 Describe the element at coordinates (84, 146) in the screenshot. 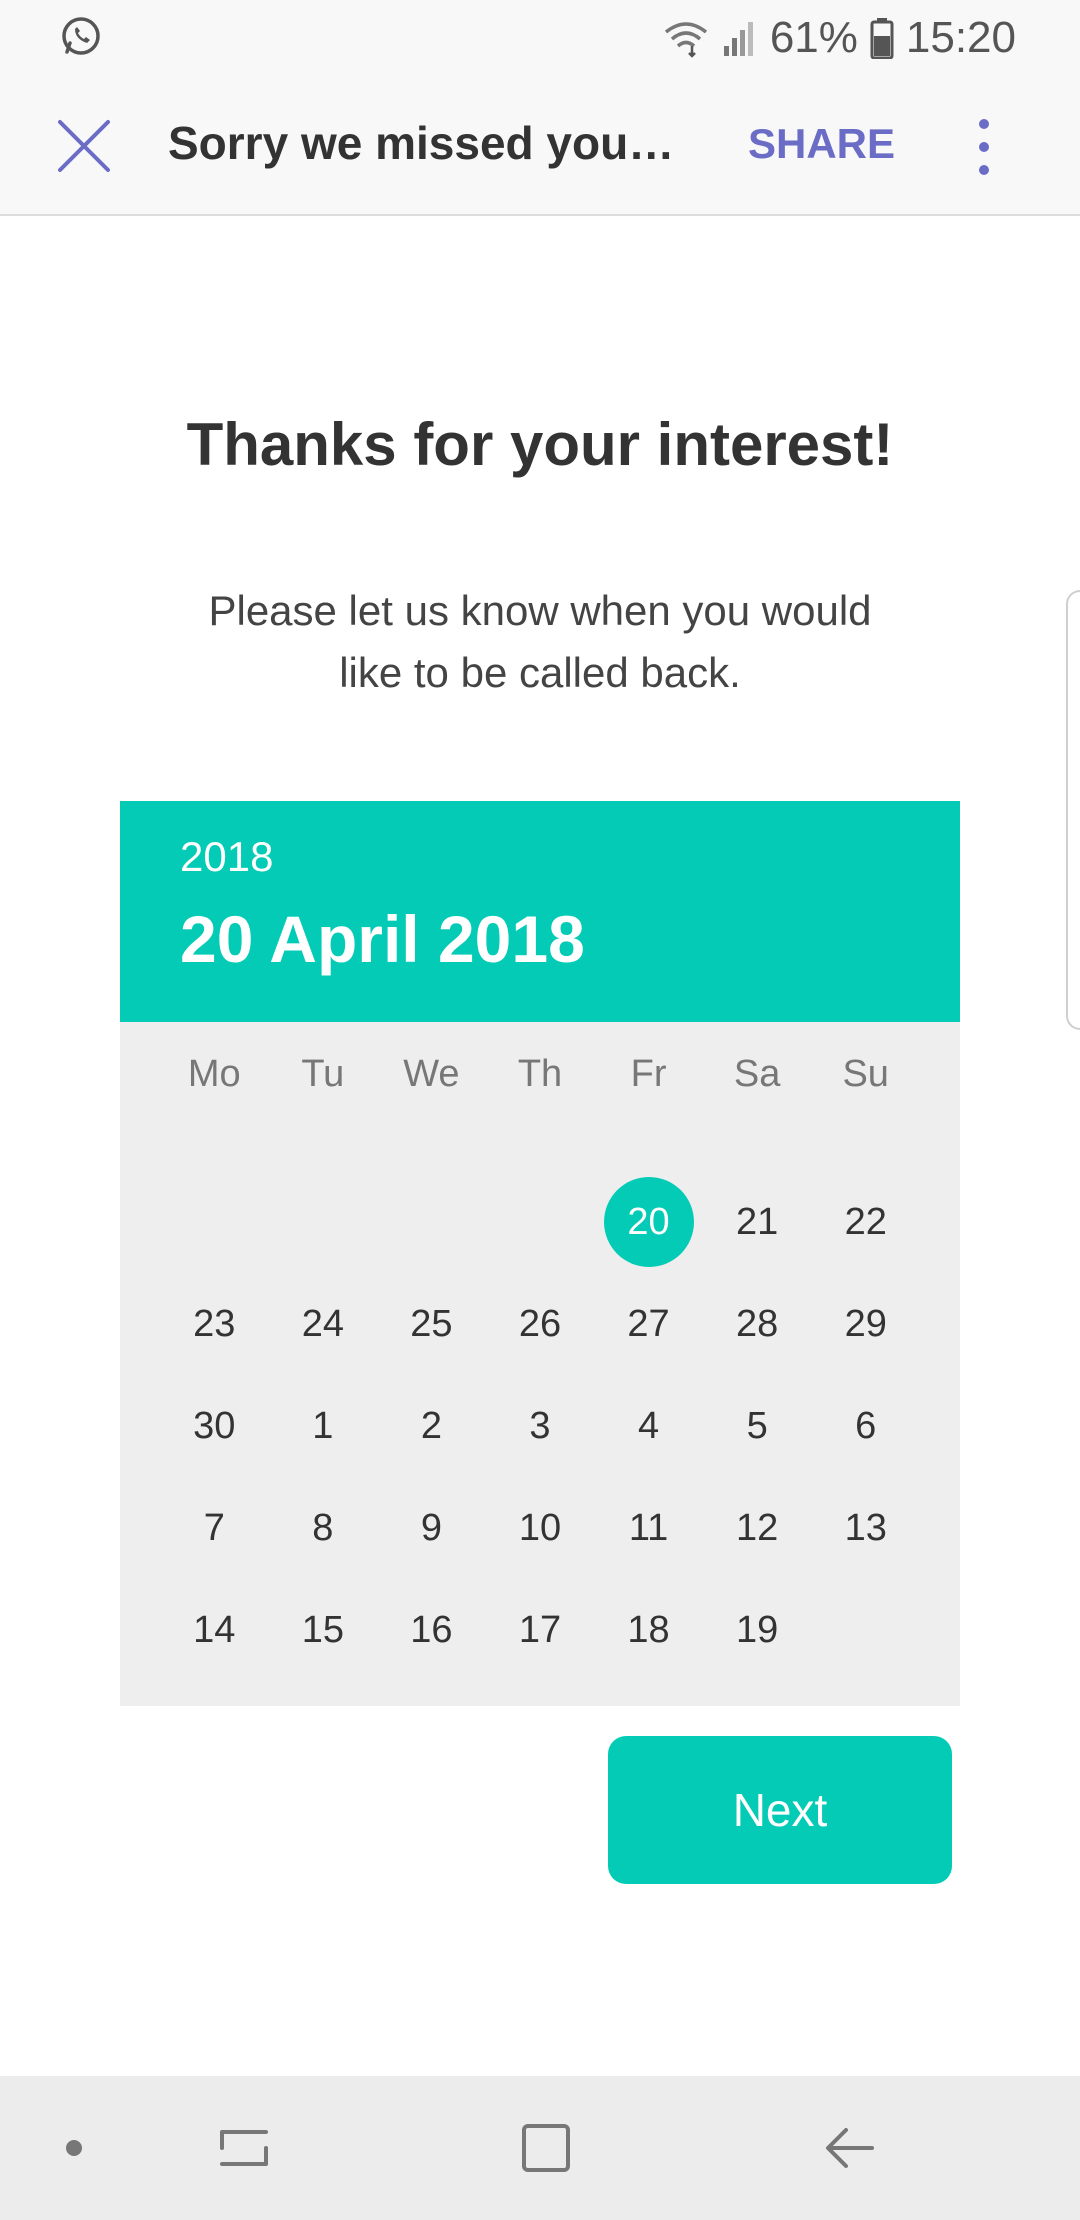

I see `close-icon` at that location.